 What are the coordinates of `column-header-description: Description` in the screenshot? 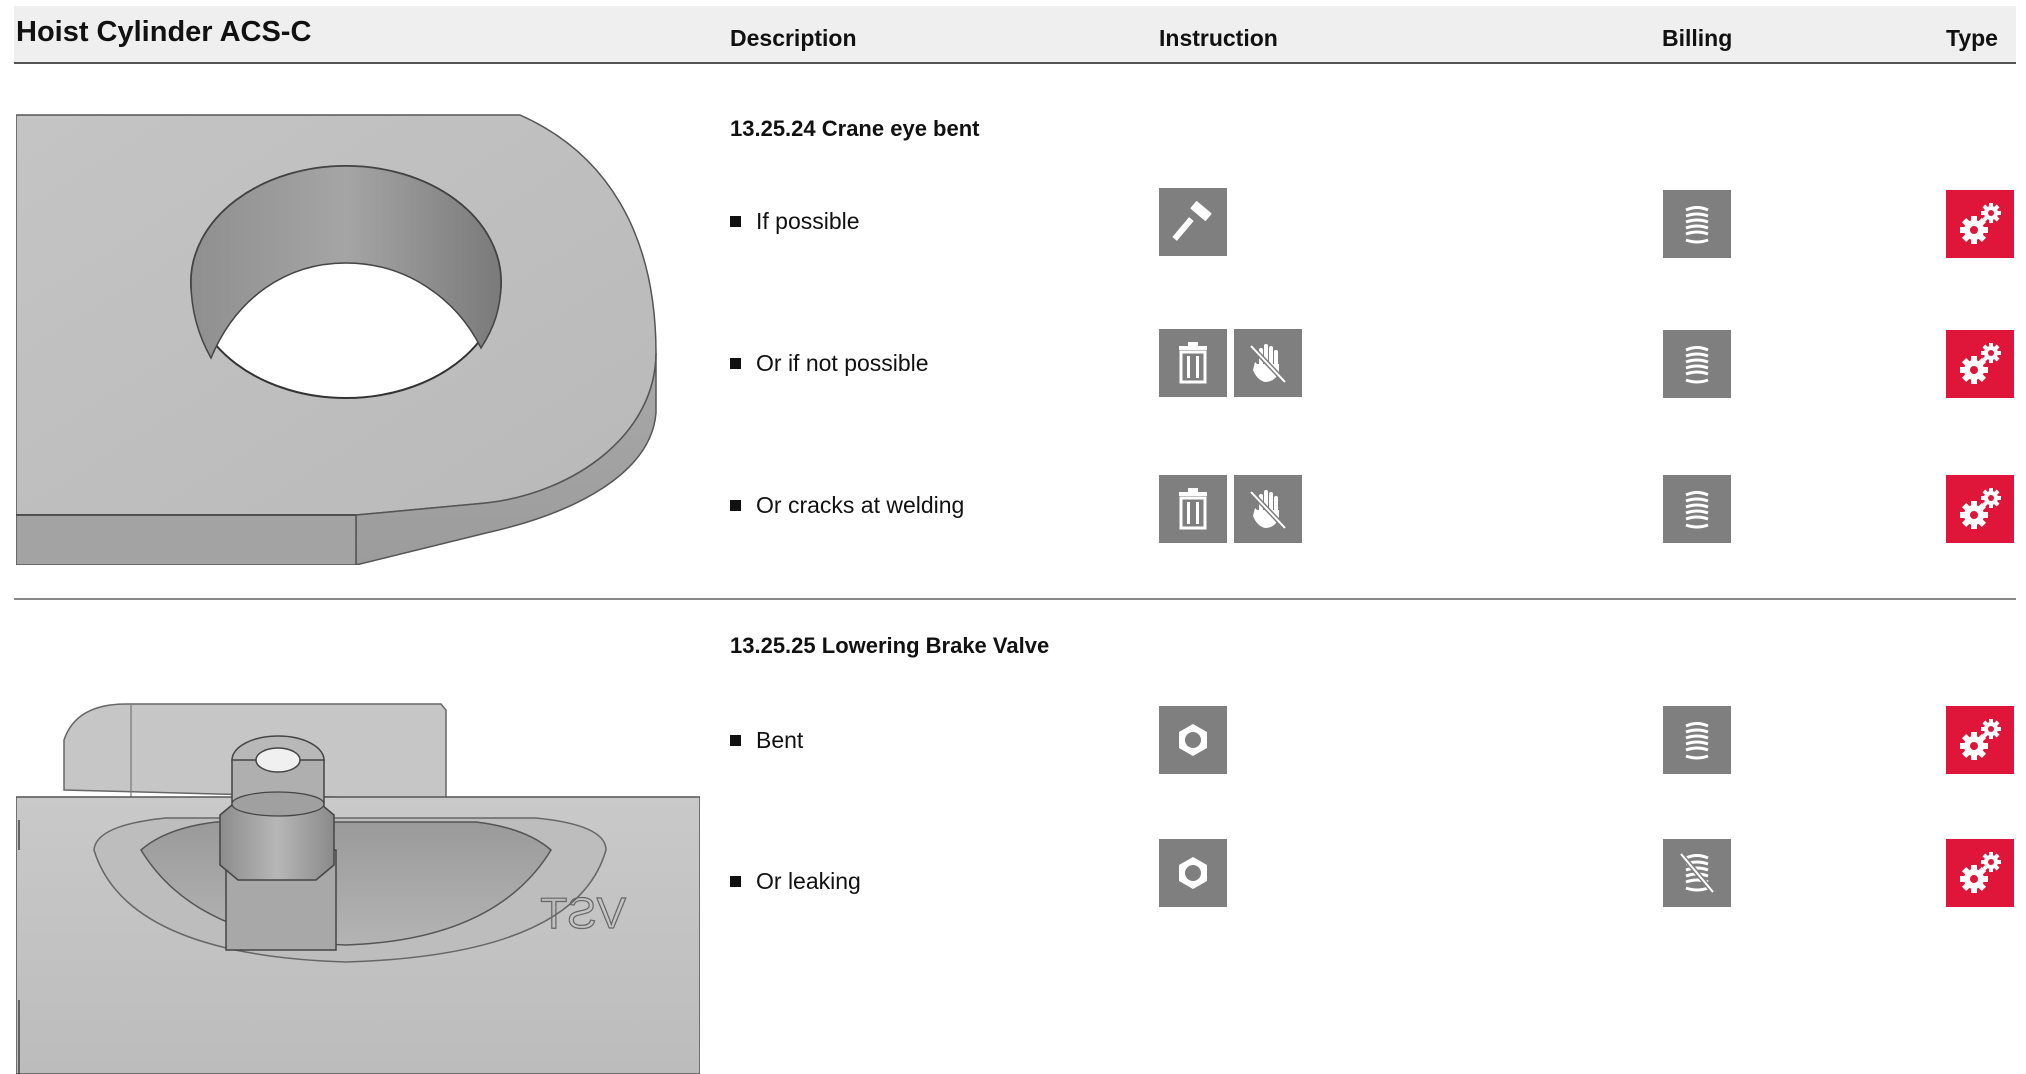 It's located at (793, 38).